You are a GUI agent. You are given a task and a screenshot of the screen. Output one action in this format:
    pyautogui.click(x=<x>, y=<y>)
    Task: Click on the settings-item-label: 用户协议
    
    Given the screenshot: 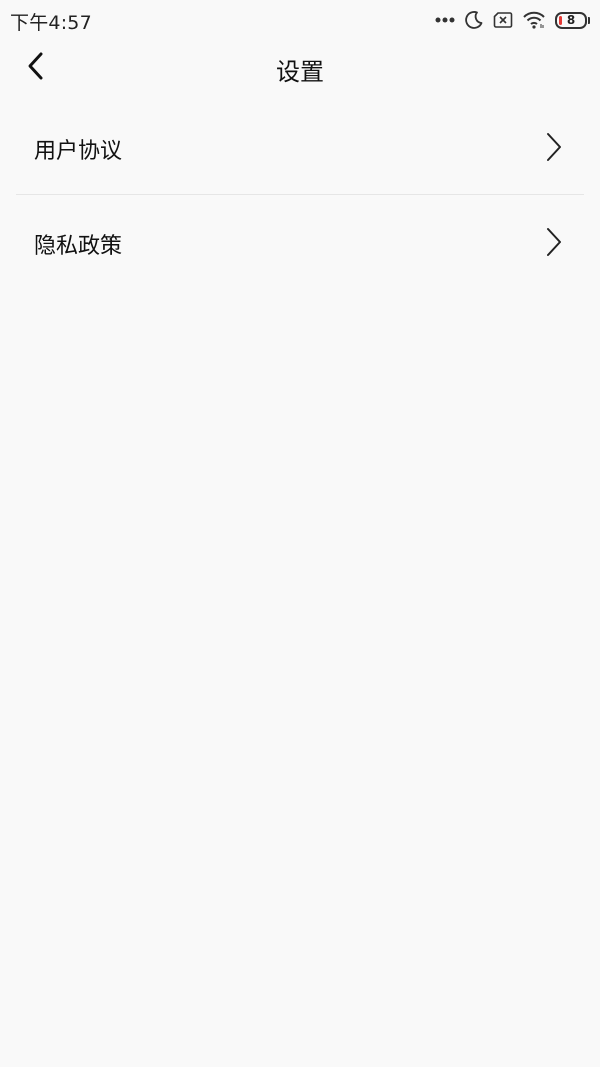 What is the action you would take?
    pyautogui.click(x=78, y=151)
    